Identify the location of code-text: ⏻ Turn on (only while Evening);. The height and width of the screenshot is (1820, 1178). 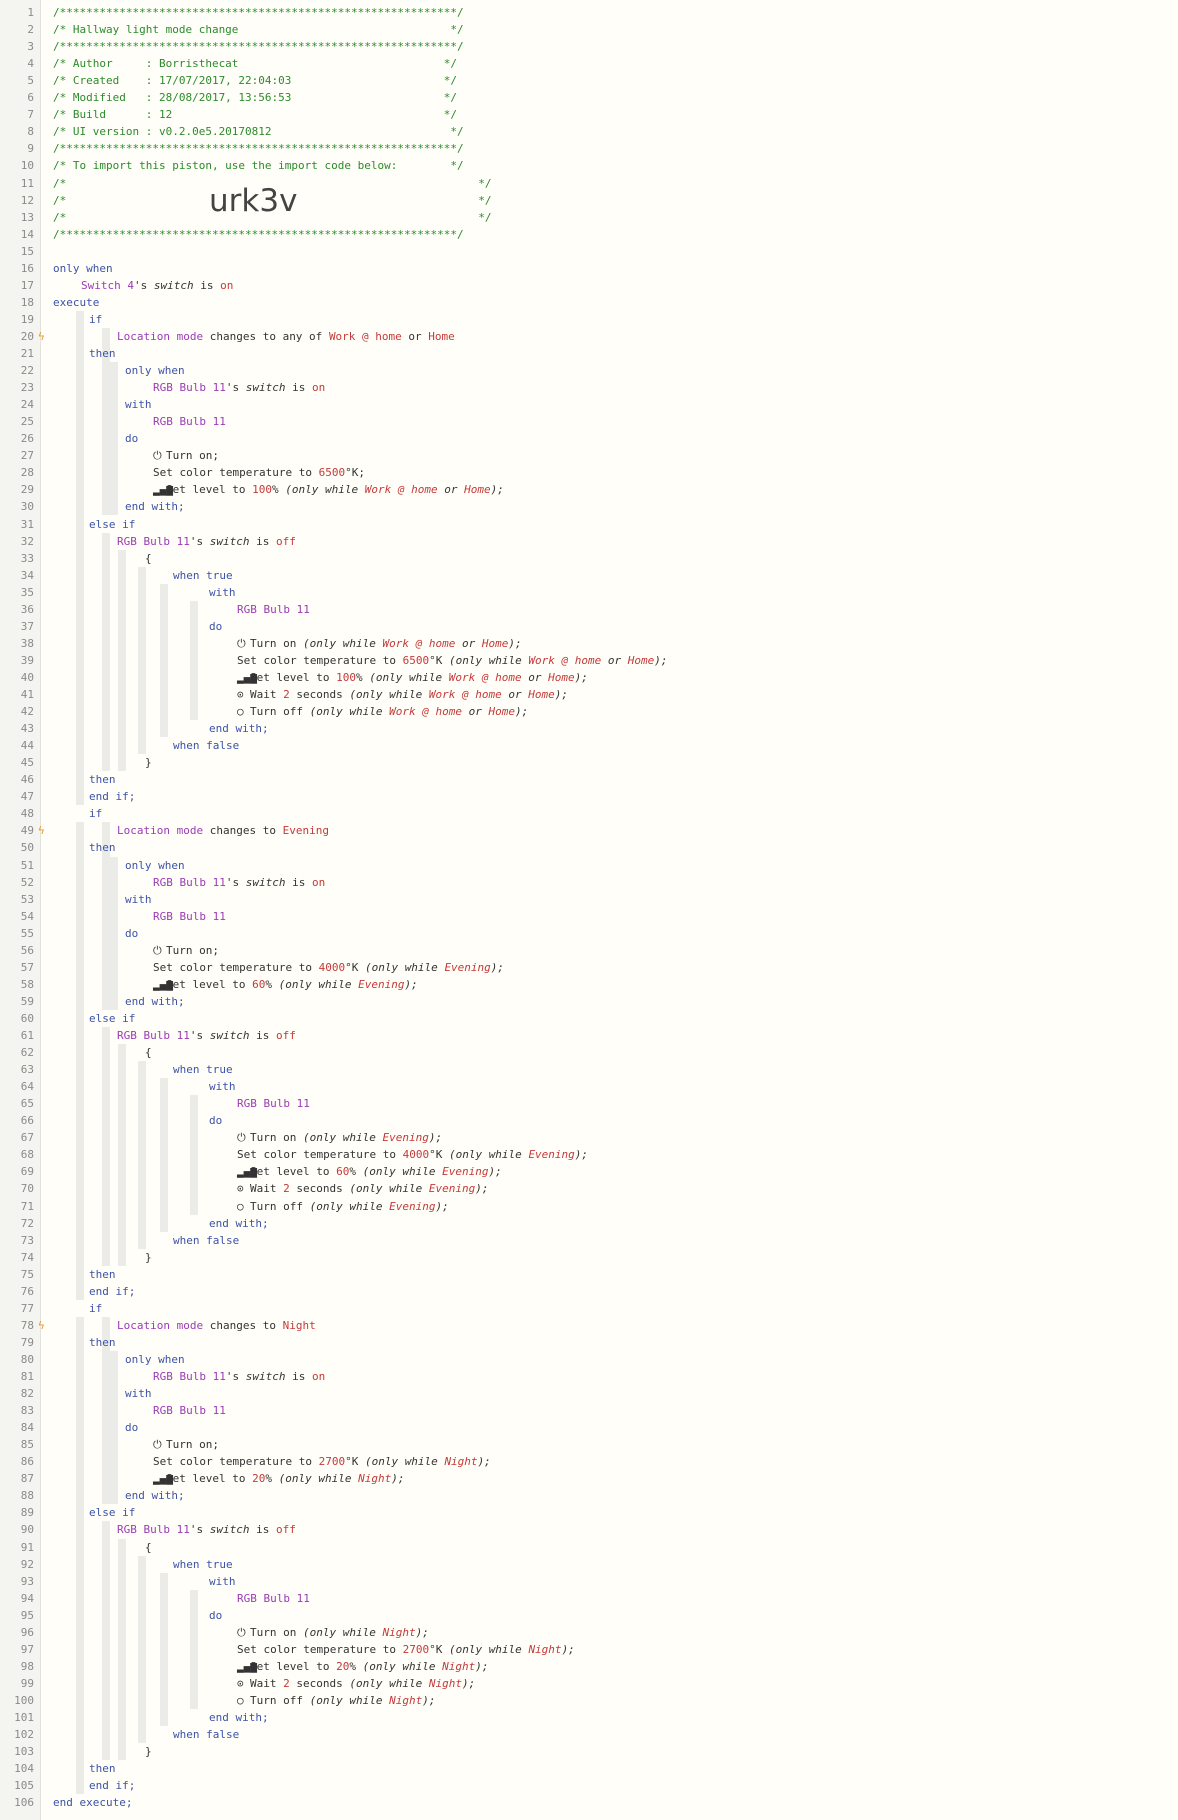
(339, 1137).